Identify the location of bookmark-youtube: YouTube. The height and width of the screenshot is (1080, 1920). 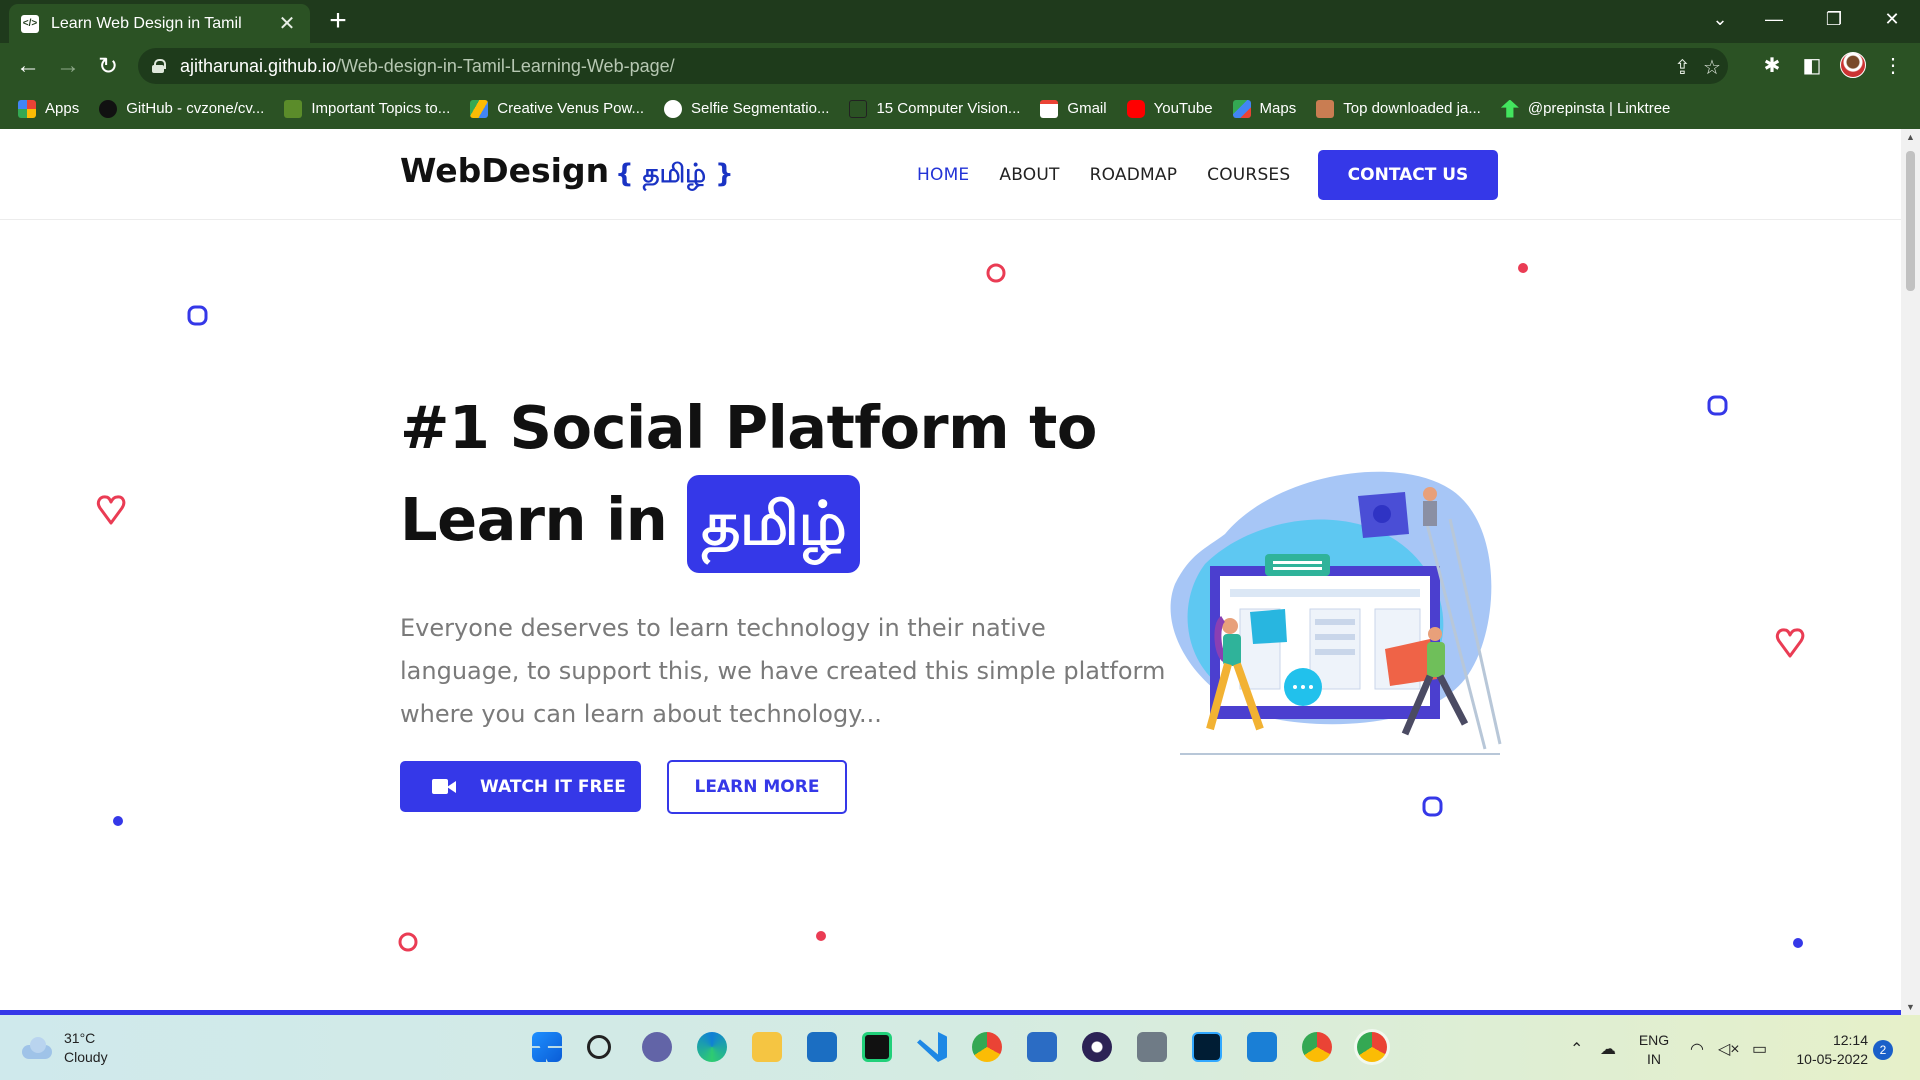
(1169, 108).